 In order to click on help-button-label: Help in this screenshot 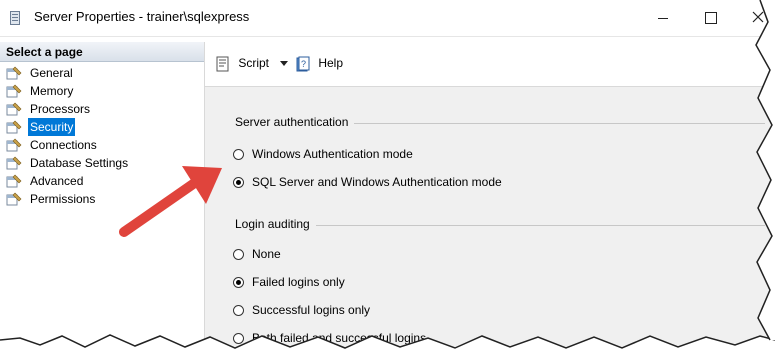, I will do `click(331, 63)`.